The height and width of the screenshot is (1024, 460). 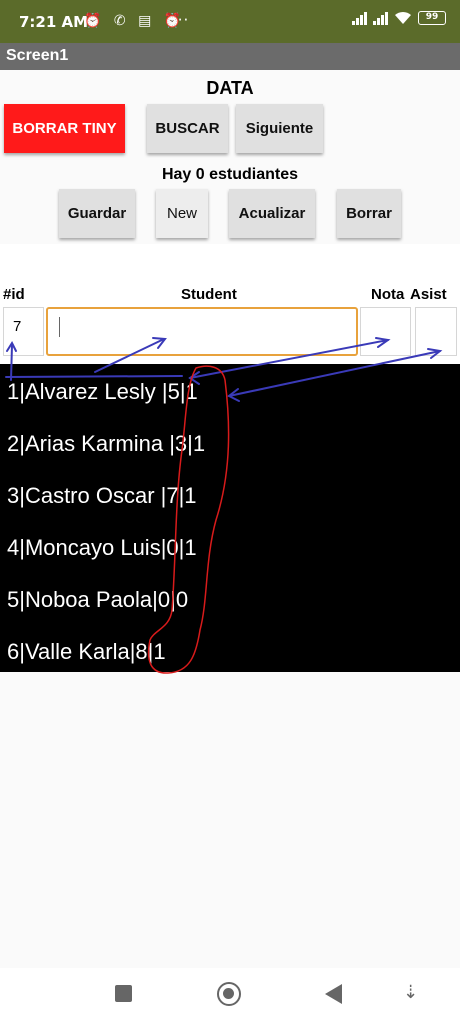 I want to click on app-title-bar: Screen1, so click(x=230, y=56).